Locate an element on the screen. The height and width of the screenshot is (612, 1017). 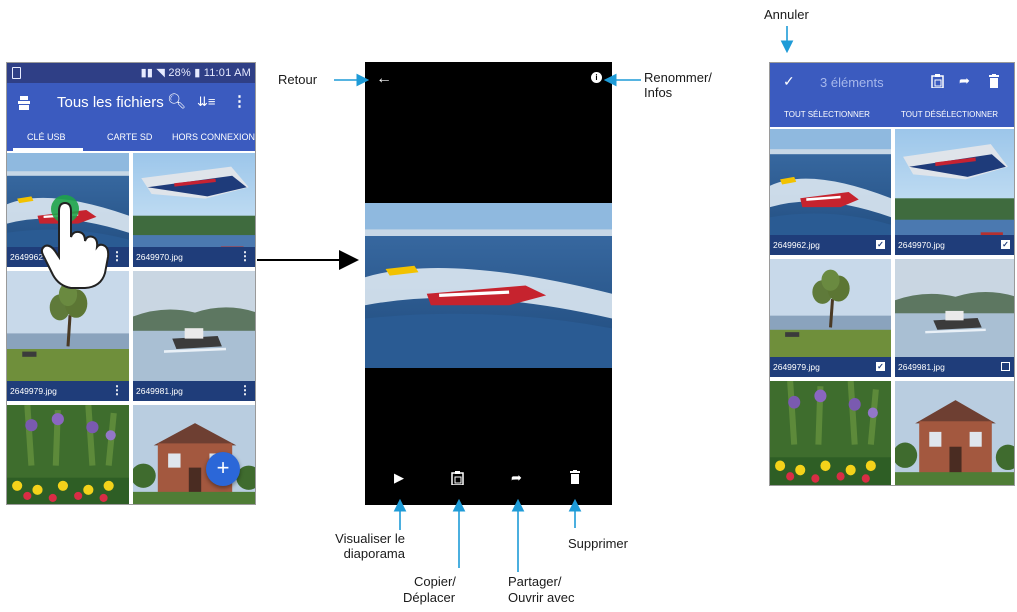
annotation-cancel: Annuler is located at coordinates (786, 14).